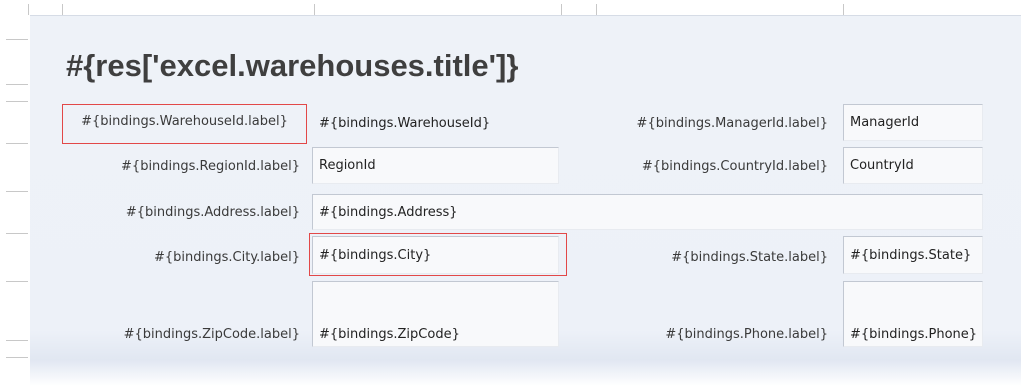 The image size is (1021, 386). What do you see at coordinates (913, 165) in the screenshot?
I see `country-id-field: CountryId` at bounding box center [913, 165].